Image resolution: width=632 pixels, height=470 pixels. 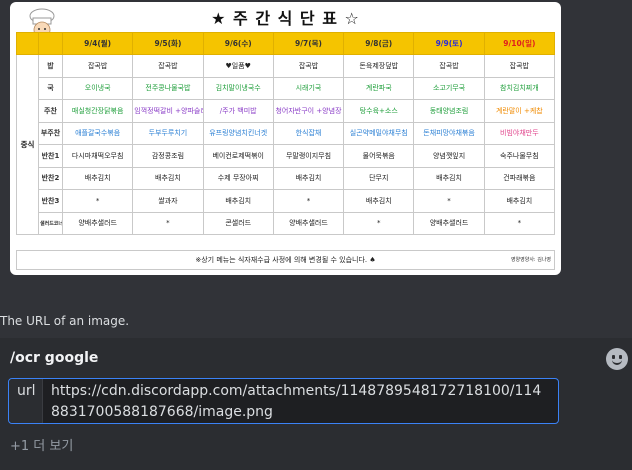 I want to click on menu-row: 반찬2 배추김치 배추김치 수제 무장아찌 배추김치 단무지 배추김치 건파래볶음, so click(x=286, y=178).